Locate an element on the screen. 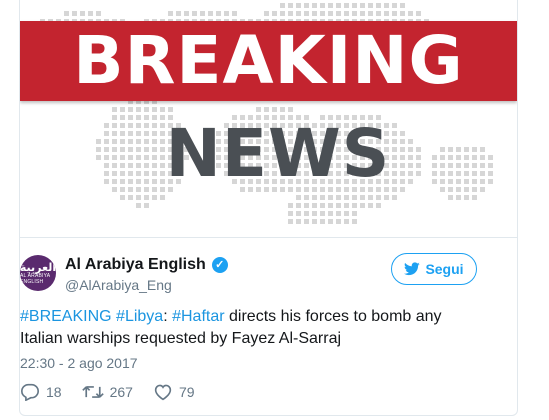 This screenshot has width=549, height=420. retweet-count: 267 is located at coordinates (121, 392).